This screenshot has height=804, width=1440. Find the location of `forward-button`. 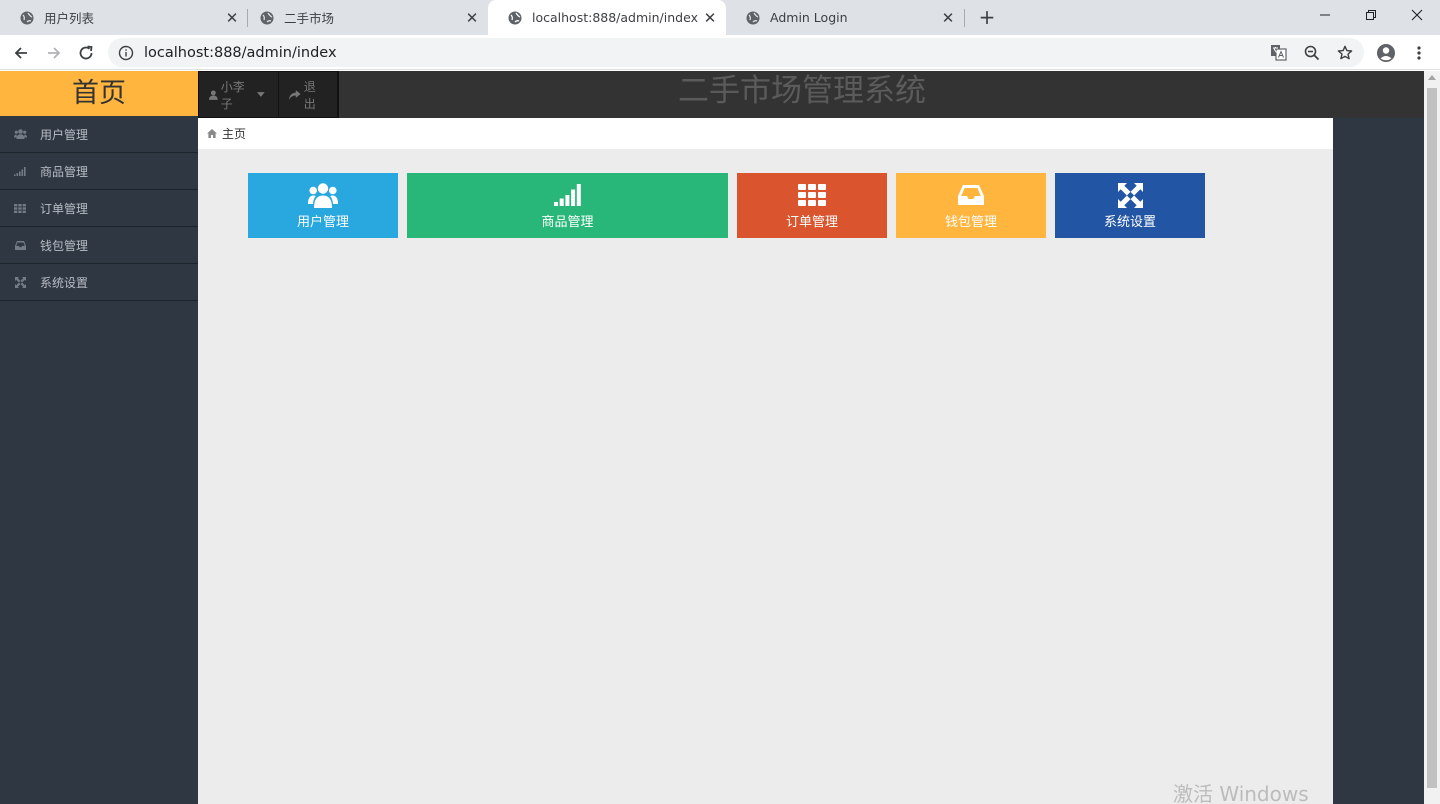

forward-button is located at coordinates (54, 53).